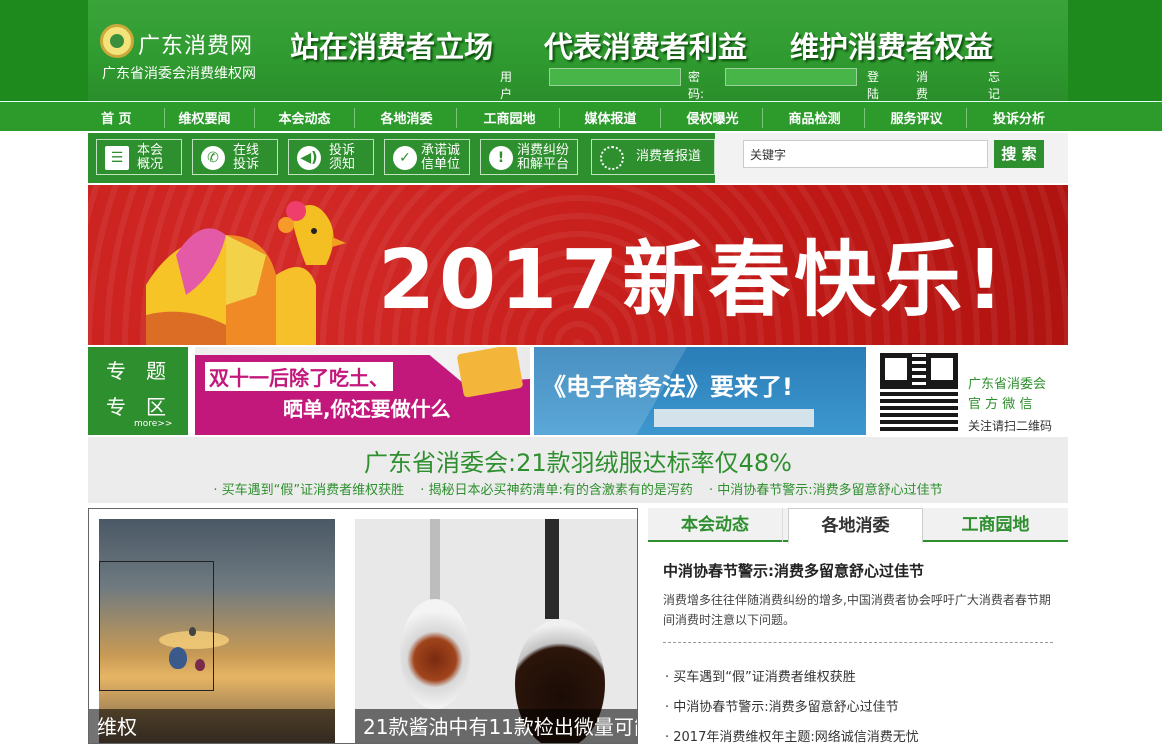 The width and height of the screenshot is (1162, 744). What do you see at coordinates (667, 387) in the screenshot?
I see `promo2-text: 《电子商务法》要来了!` at bounding box center [667, 387].